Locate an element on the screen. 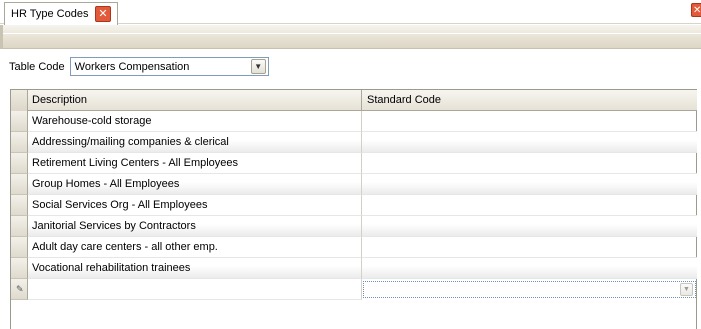  cell-description: Vocational rehabilitation trainees is located at coordinates (195, 268).